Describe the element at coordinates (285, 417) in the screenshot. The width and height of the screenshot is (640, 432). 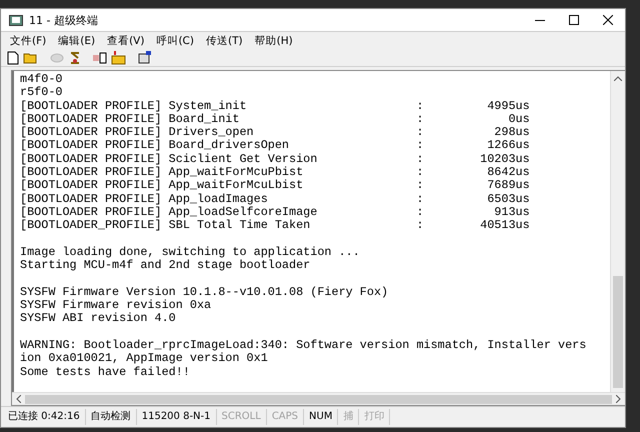
I see `status-text: CAPS` at that location.